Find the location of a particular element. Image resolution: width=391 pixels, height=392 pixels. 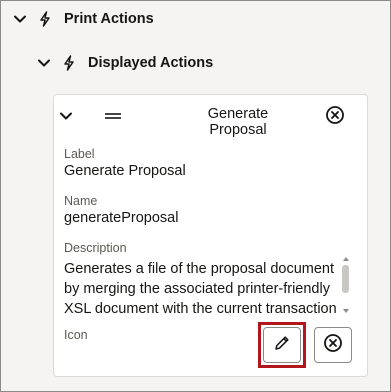

description-scrollbar is located at coordinates (346, 285).